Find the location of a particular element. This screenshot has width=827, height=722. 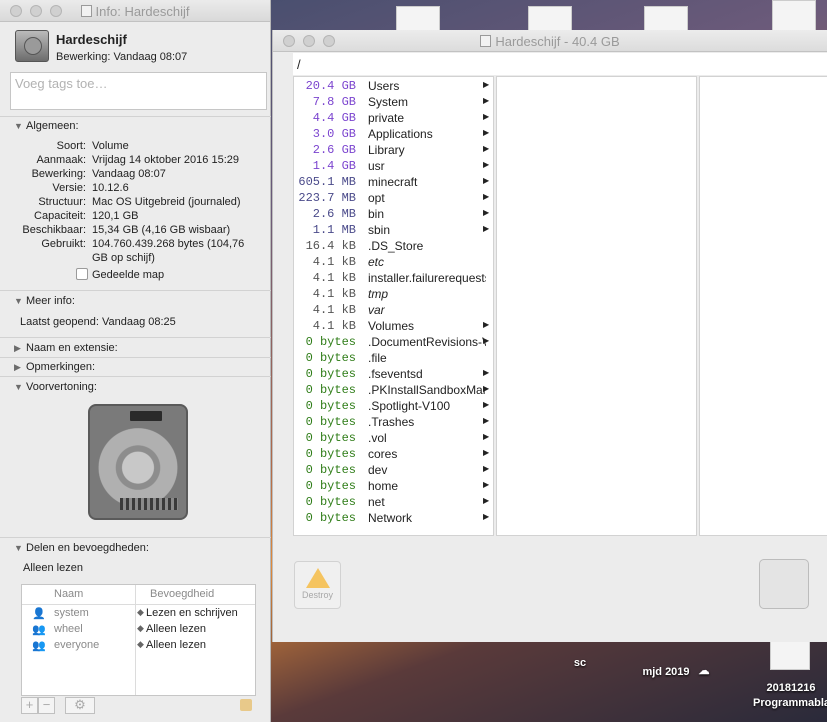

file-row: 0 bytes net ▶ is located at coordinates (393, 503).